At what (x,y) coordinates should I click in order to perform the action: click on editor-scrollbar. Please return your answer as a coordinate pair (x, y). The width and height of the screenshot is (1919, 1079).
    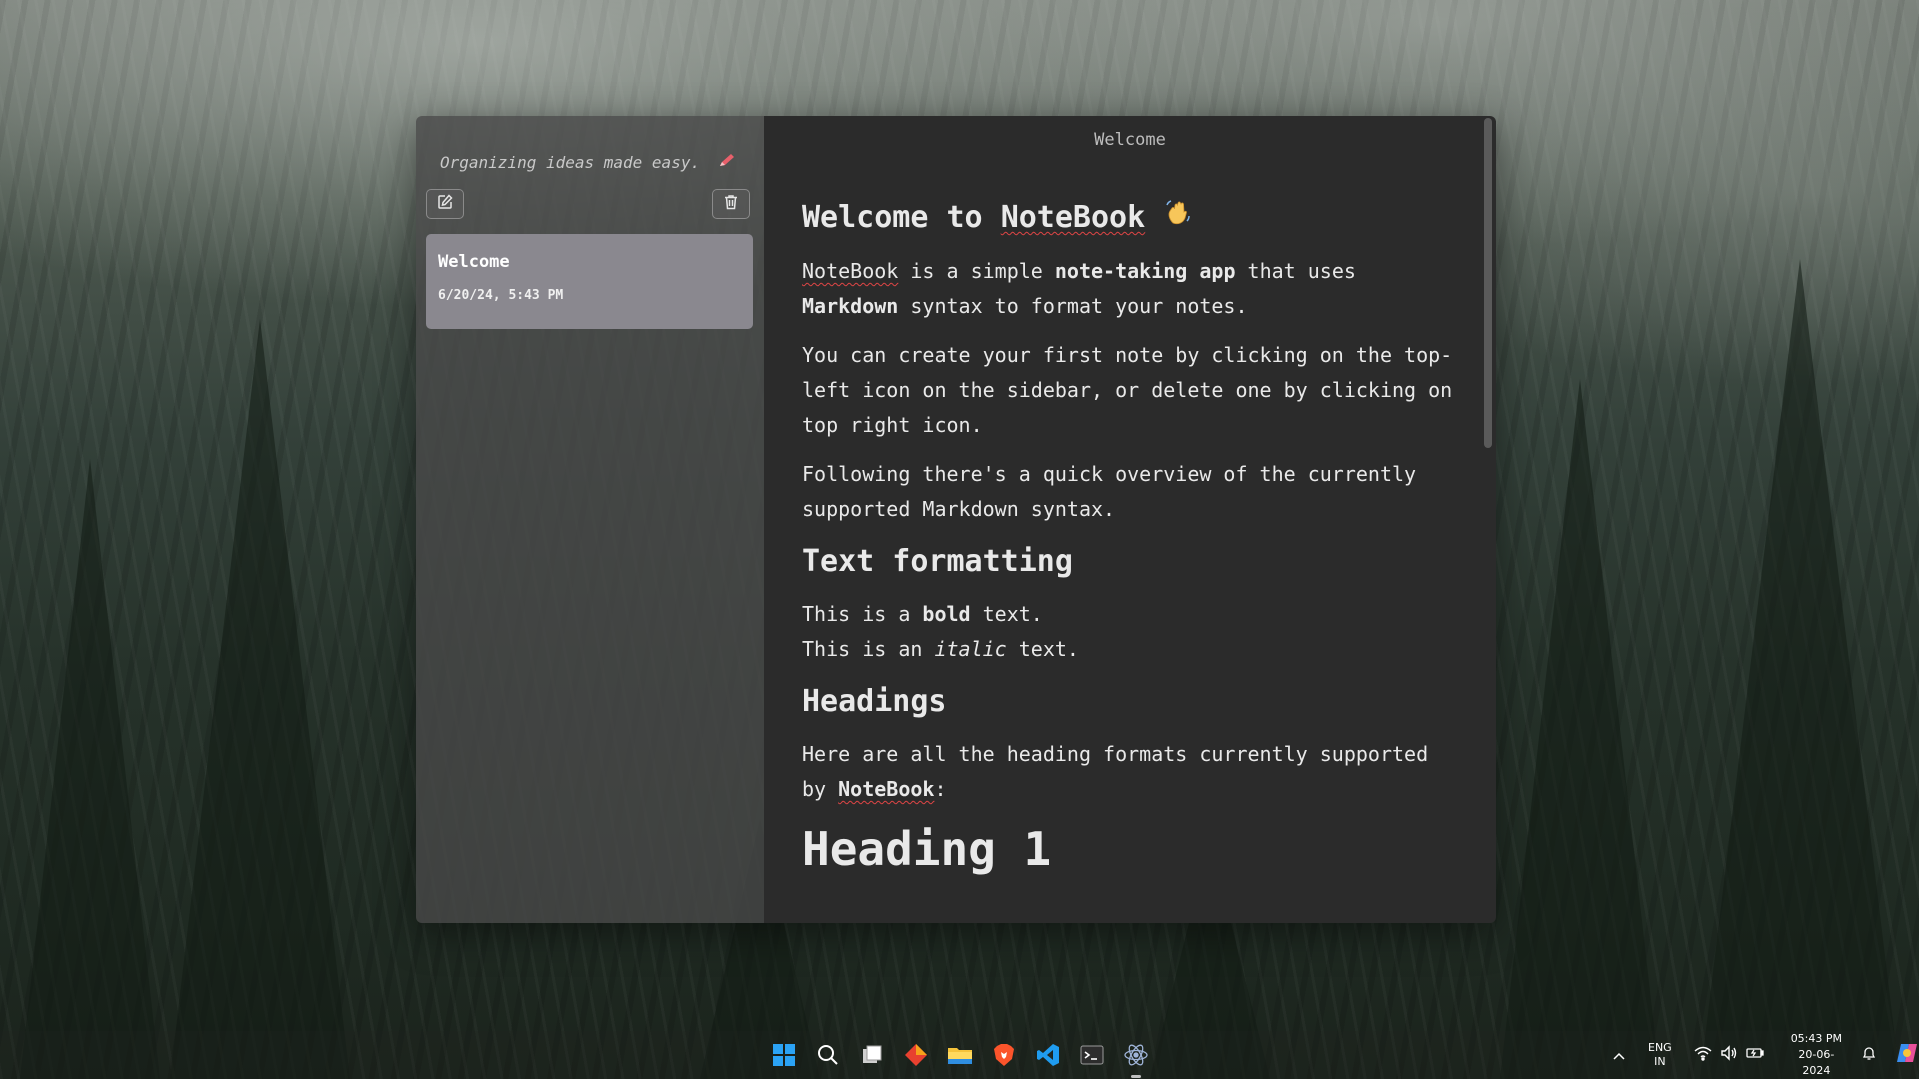
    Looking at the image, I should click on (1488, 283).